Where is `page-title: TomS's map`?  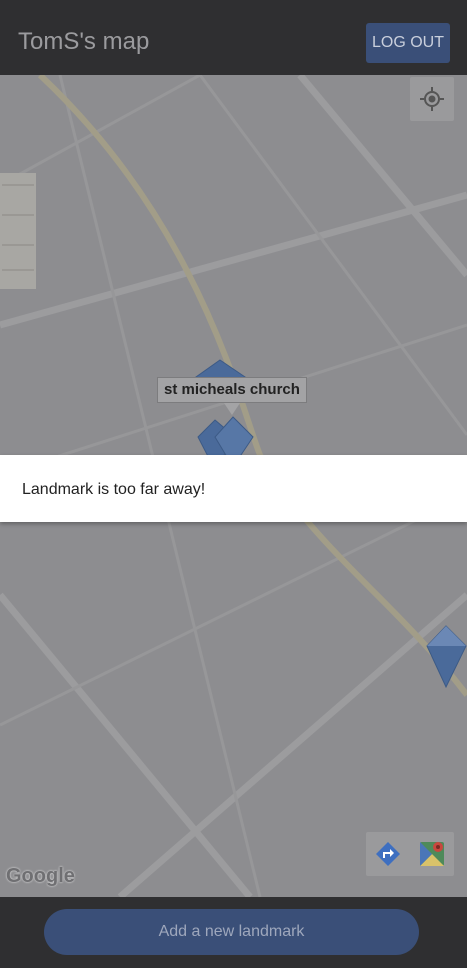
page-title: TomS's map is located at coordinates (84, 41).